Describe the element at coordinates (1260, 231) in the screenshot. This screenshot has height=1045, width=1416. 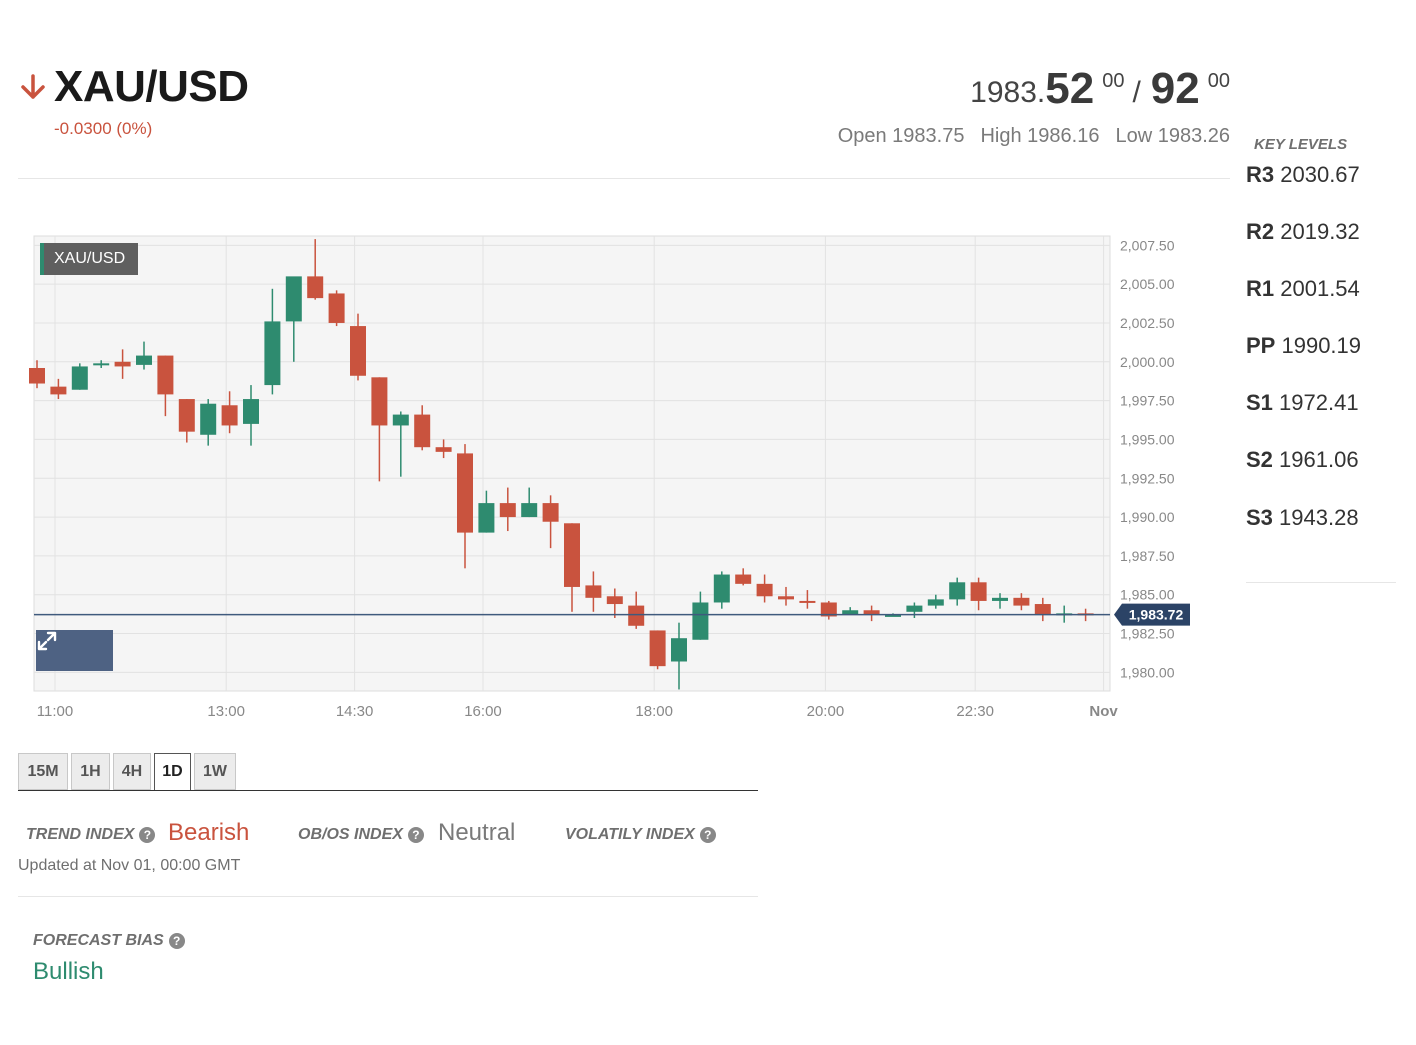
I see `key-level-label: R2` at that location.